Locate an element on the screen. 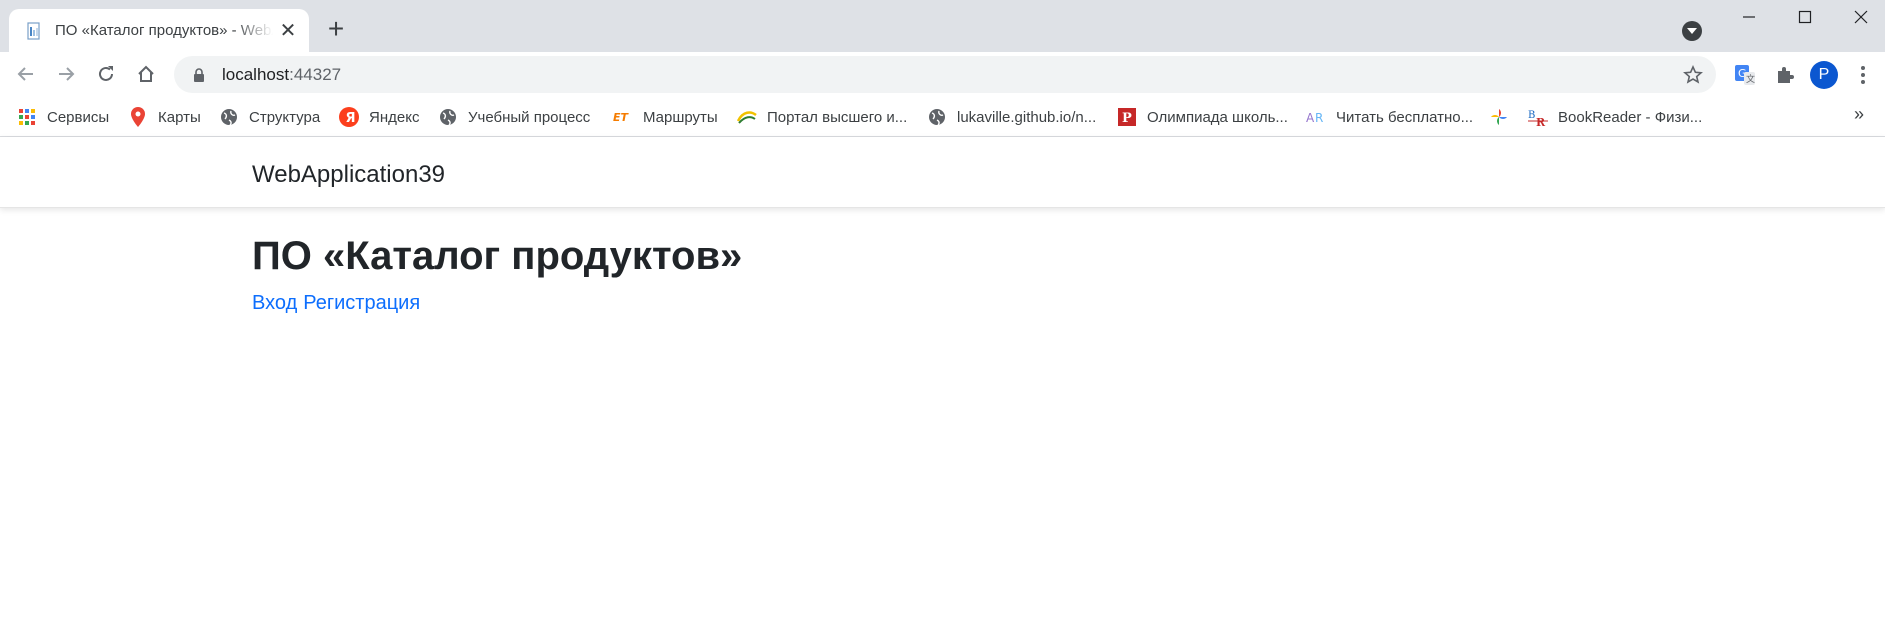  portal-icon is located at coordinates (747, 117).